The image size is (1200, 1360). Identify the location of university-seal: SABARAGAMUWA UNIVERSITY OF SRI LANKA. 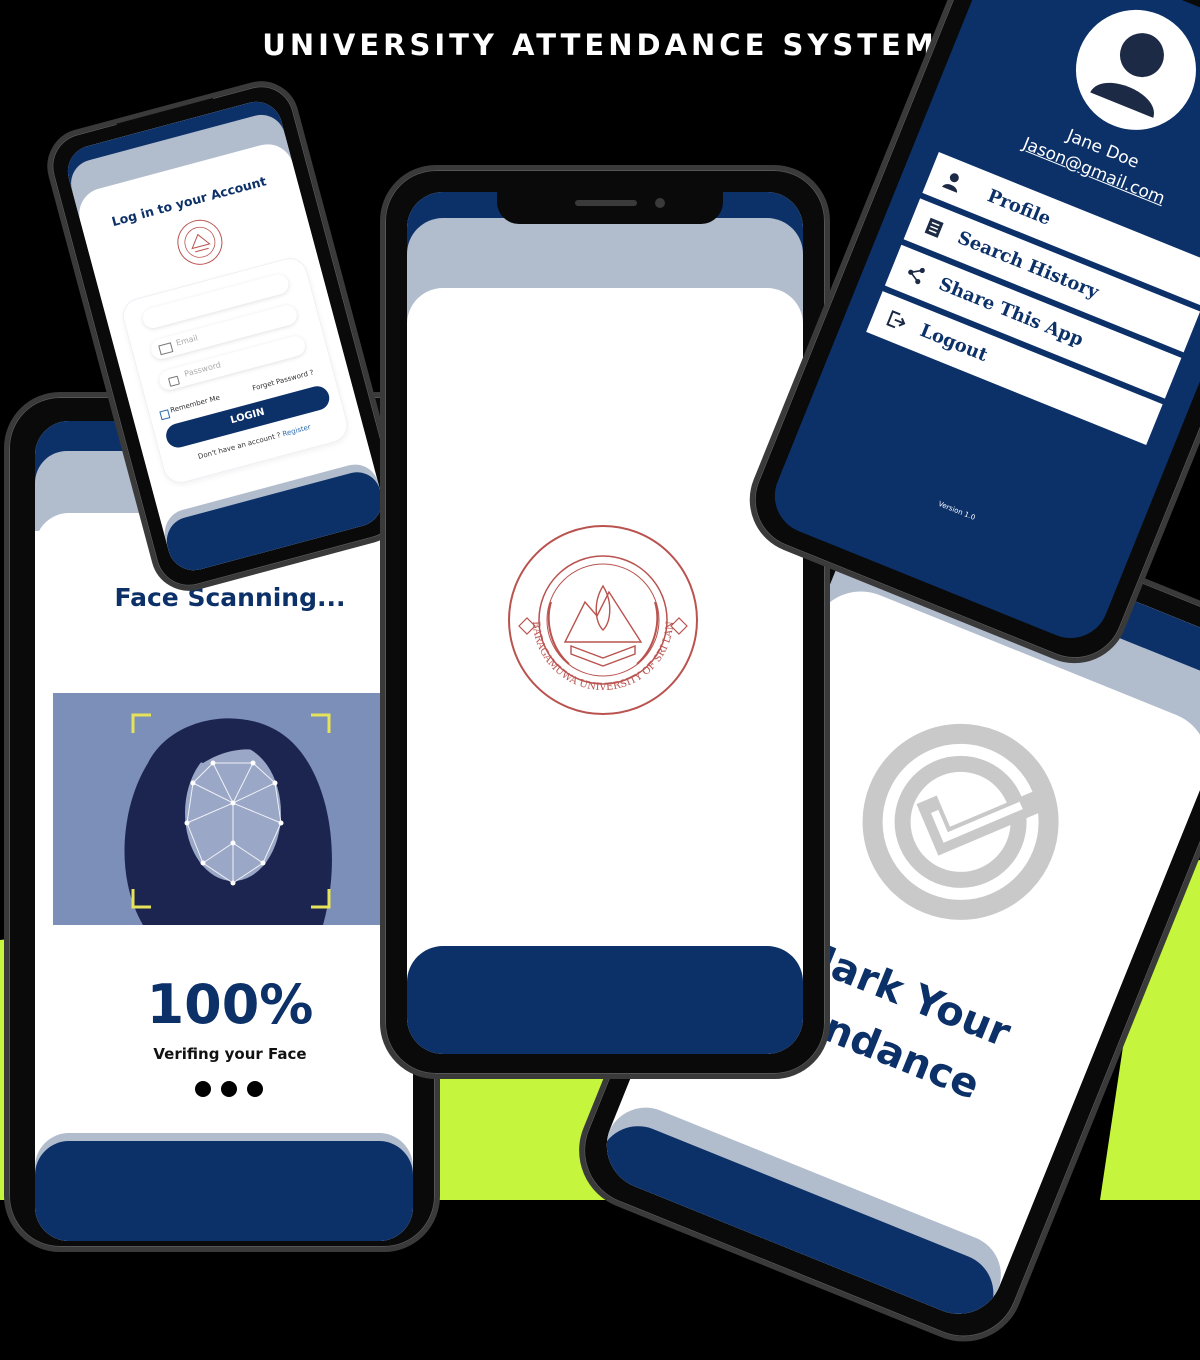
(601, 618).